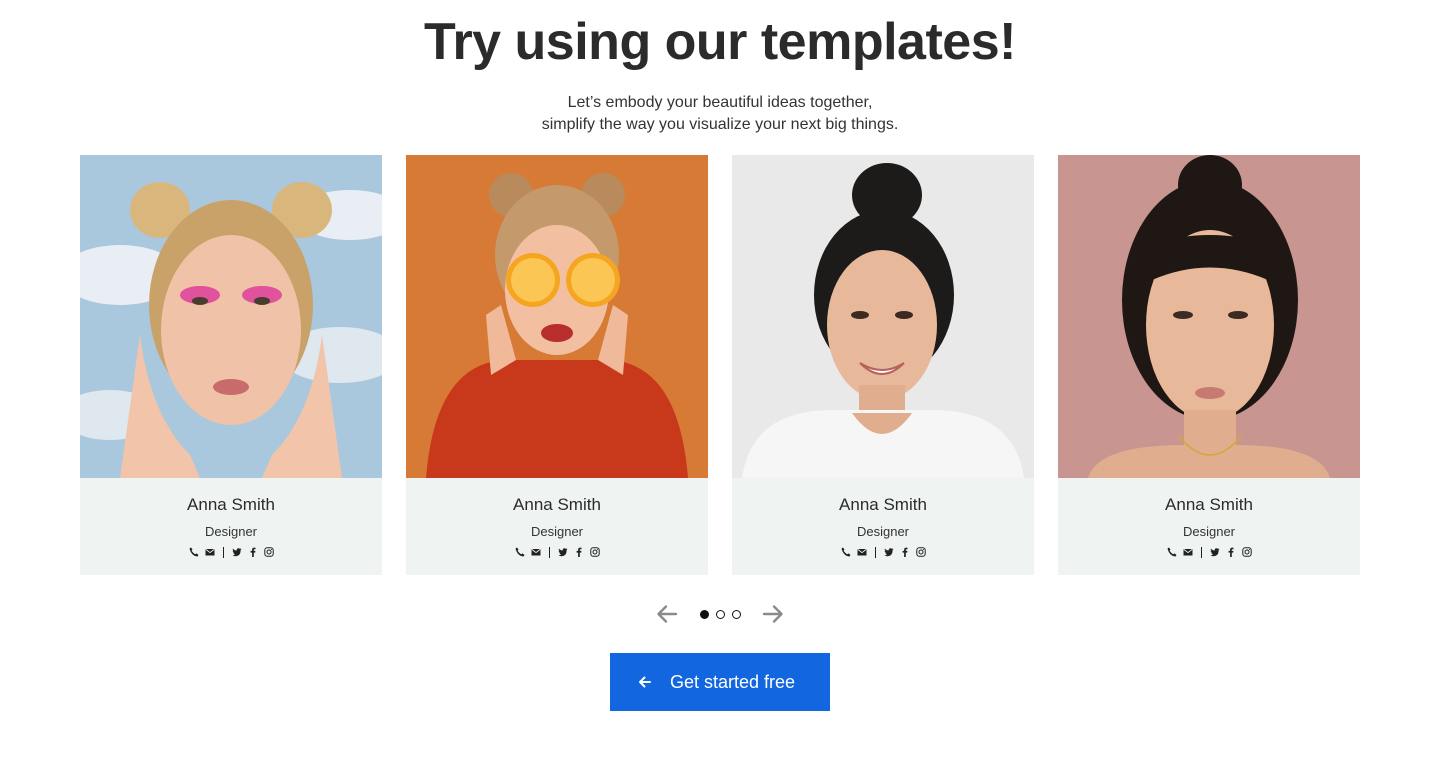  Describe the element at coordinates (773, 614) in the screenshot. I see `arrow-right-icon` at that location.